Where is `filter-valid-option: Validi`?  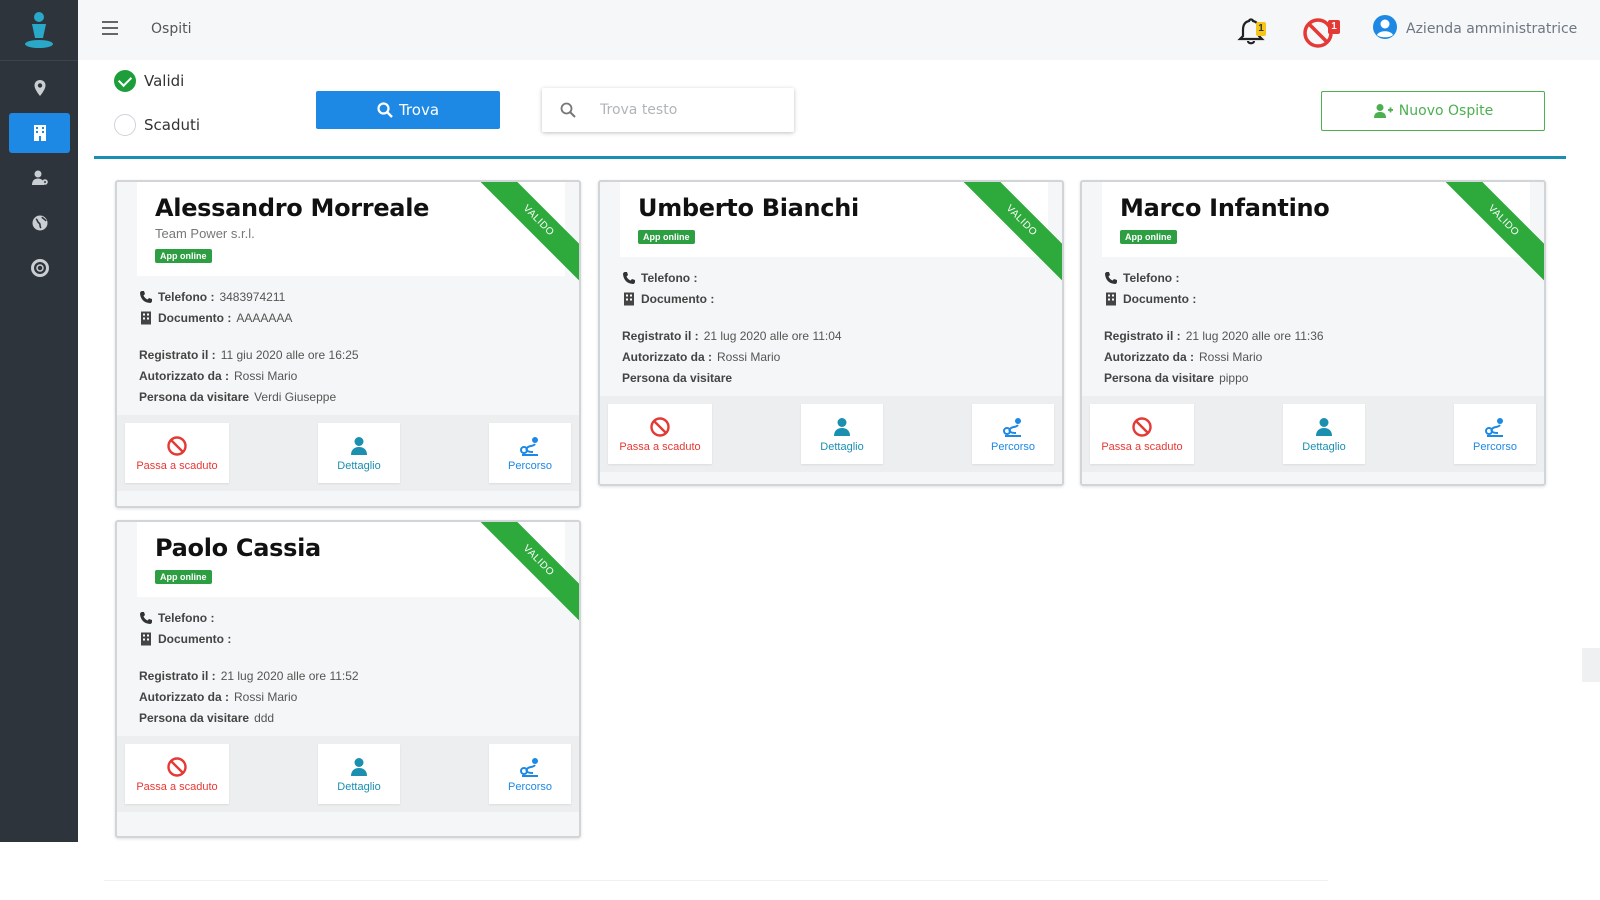
filter-valid-option: Validi is located at coordinates (149, 81).